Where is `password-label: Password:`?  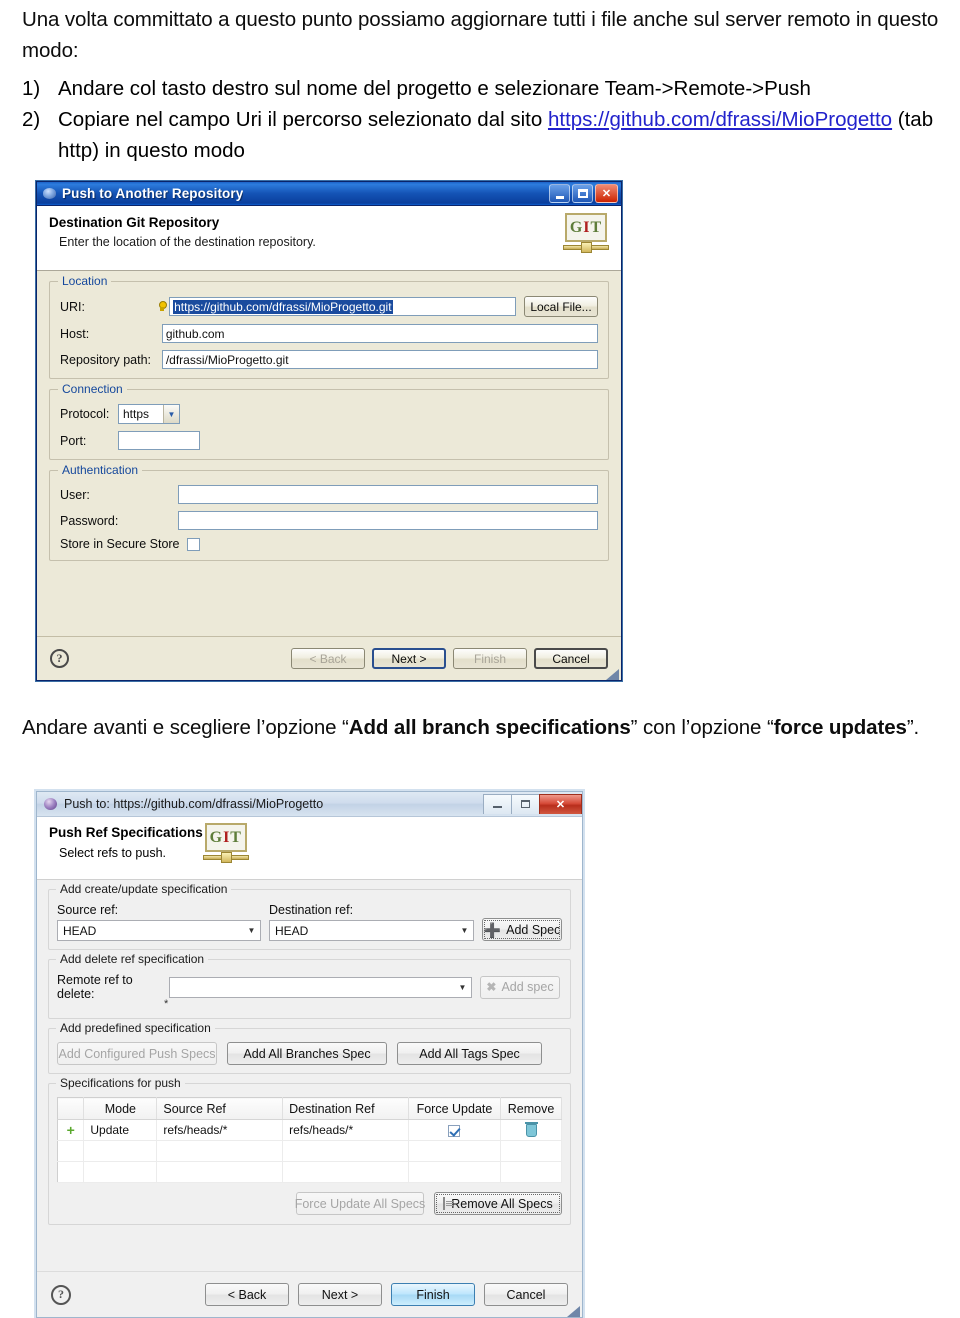 password-label: Password: is located at coordinates (89, 520).